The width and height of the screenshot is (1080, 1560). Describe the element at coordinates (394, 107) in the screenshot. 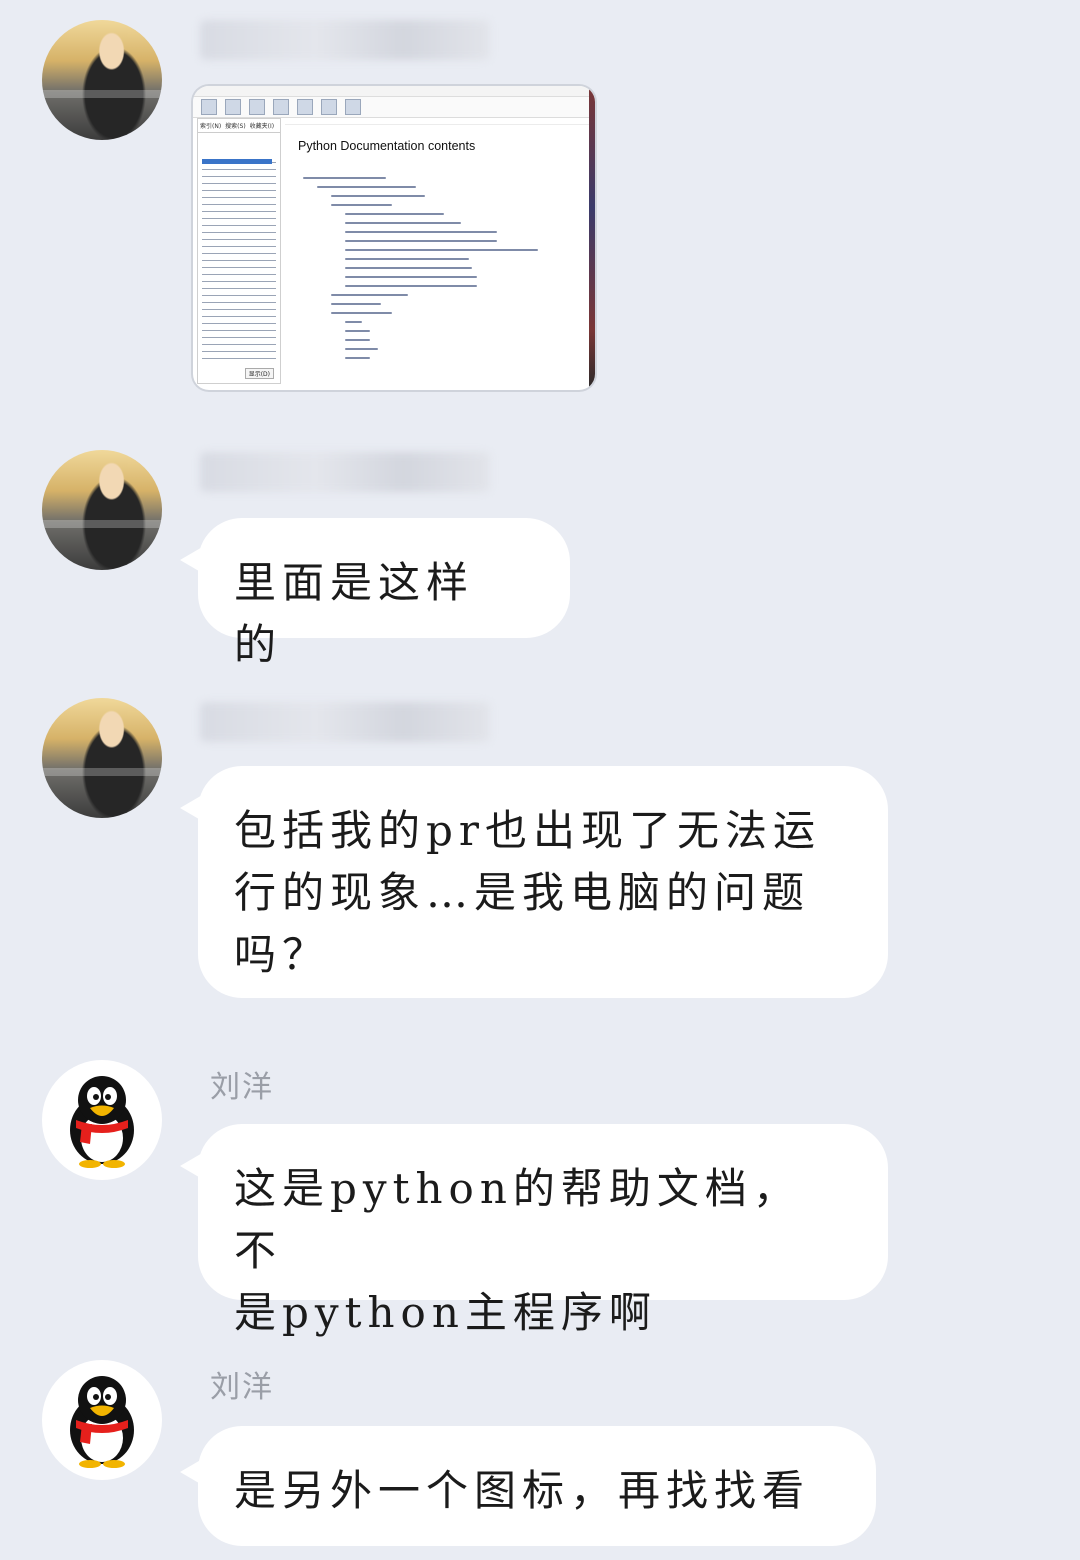

I see `image-toolbar` at that location.